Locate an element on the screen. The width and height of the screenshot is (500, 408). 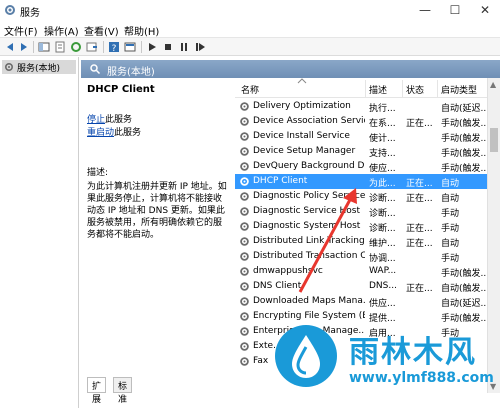
table-row: DHCP Client 为此... 正在... 自动 is located at coordinates (362, 181).